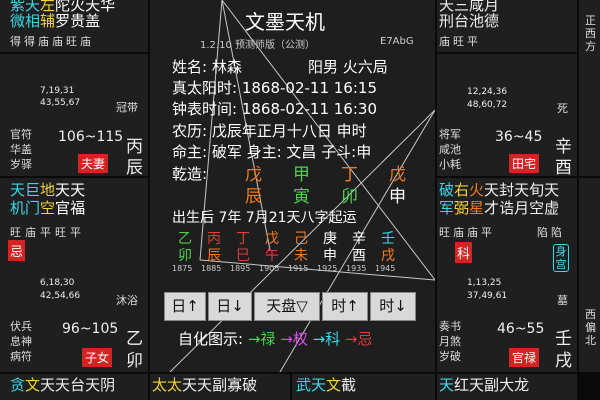 This screenshot has height=400, width=600. What do you see at coordinates (185, 306) in the screenshot?
I see `day-up-button: 日↑` at bounding box center [185, 306].